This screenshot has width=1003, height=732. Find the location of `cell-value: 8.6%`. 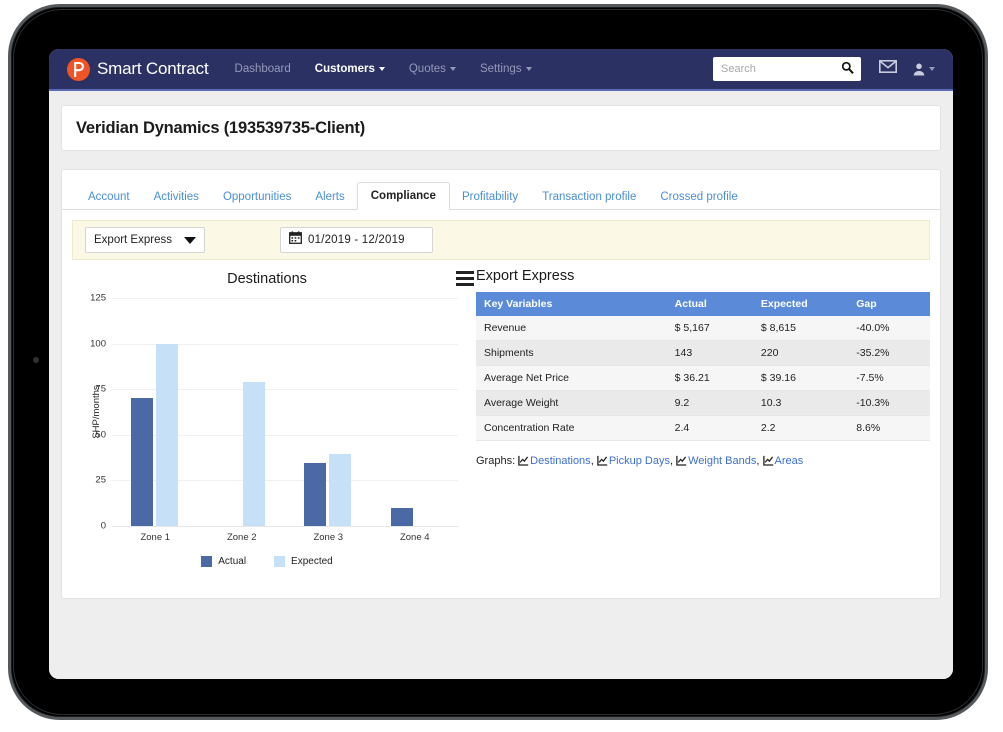

cell-value: 8.6% is located at coordinates (889, 428).